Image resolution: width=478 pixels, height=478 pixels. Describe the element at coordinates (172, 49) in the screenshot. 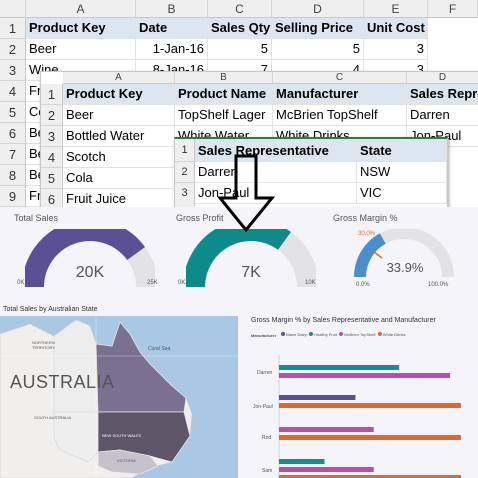

I see `table-cell: 1-Jan-16` at that location.